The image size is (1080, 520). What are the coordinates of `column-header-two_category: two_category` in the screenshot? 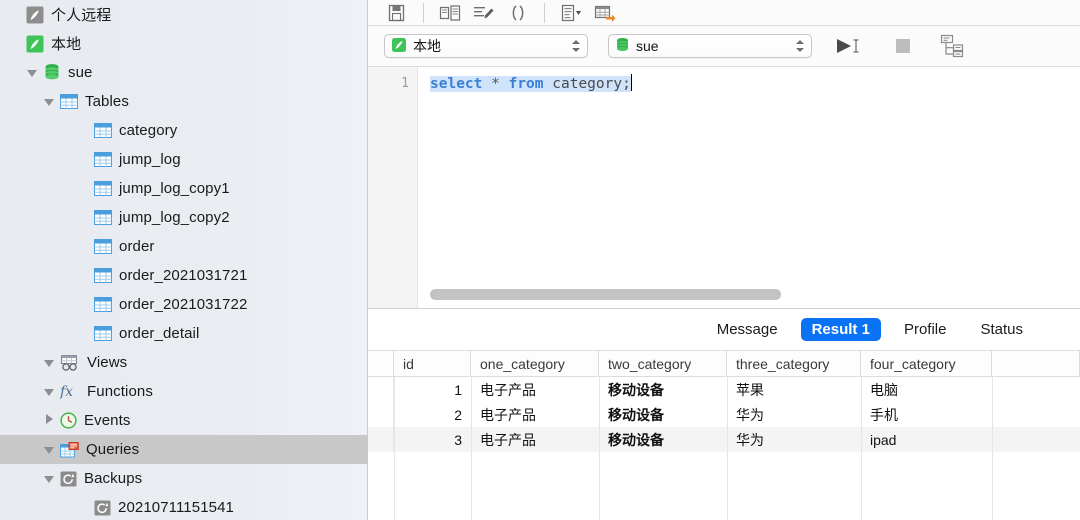 It's located at (663, 363).